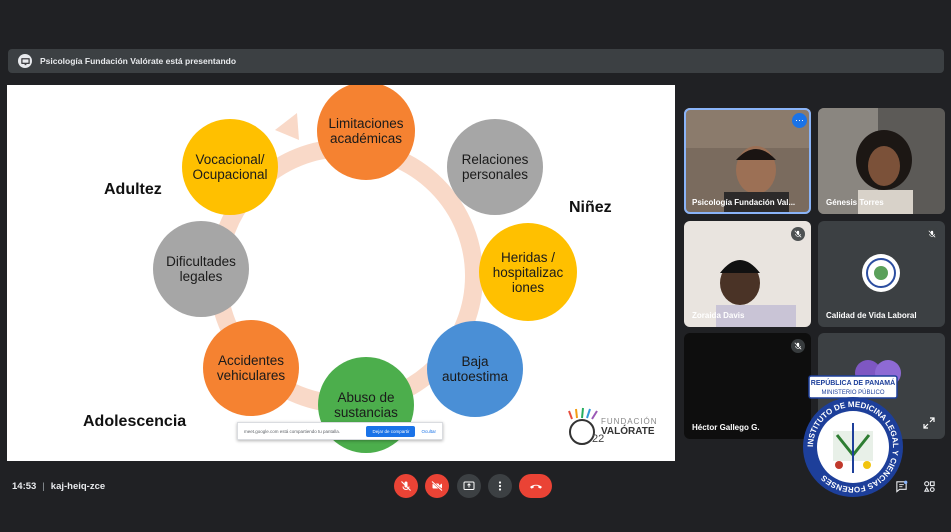 The height and width of the screenshot is (532, 951). Describe the element at coordinates (590, 207) in the screenshot. I see `stage-label-ninez: Niñez` at that location.